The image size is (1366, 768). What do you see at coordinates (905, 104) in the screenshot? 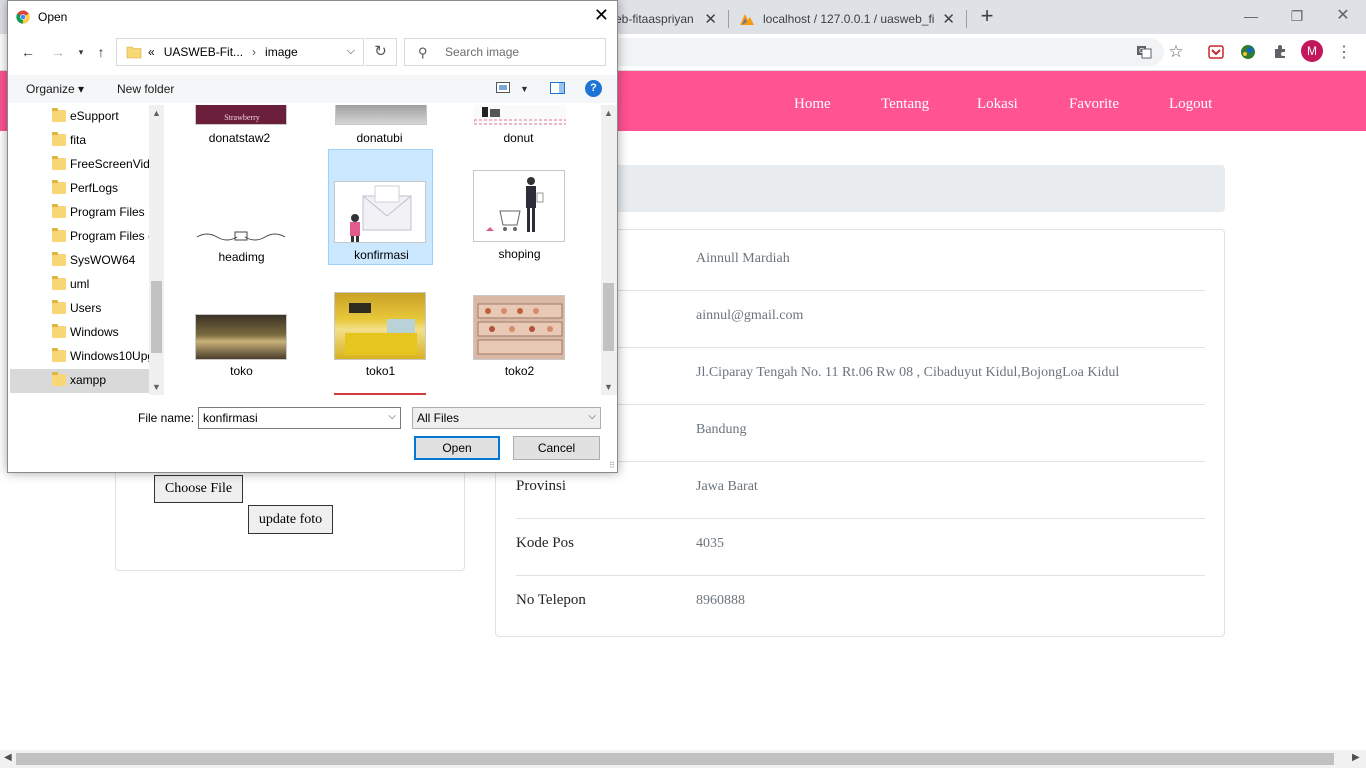
I see `nav-link-tentang: Tentang` at bounding box center [905, 104].